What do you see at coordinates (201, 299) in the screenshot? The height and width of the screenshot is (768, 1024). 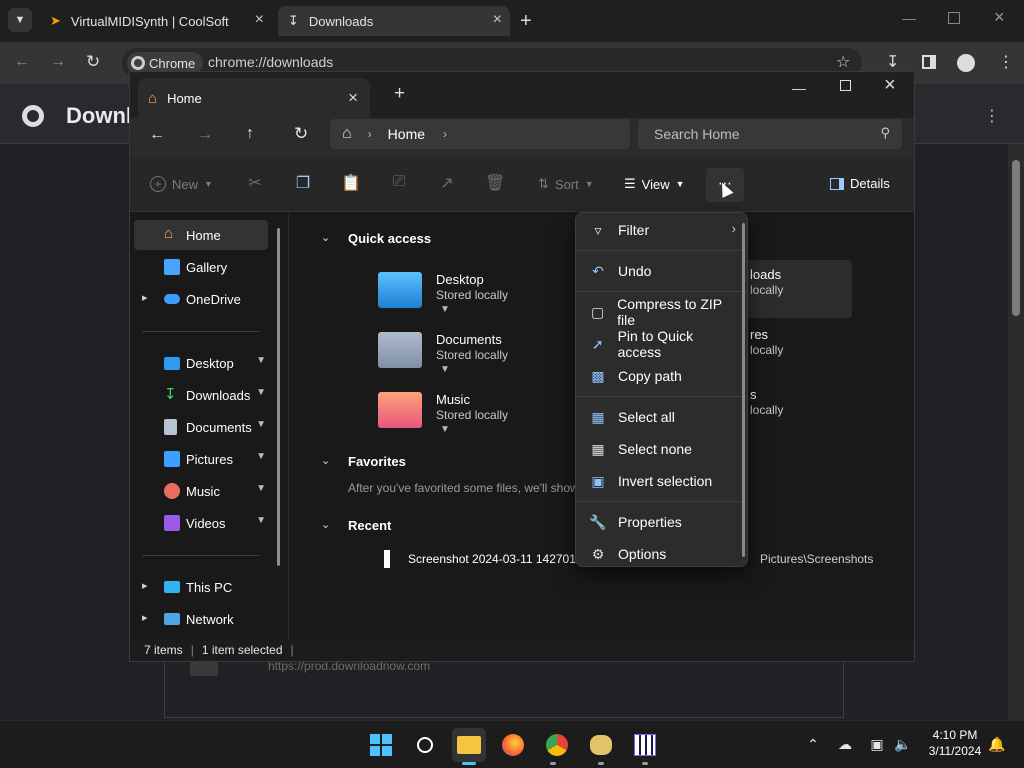 I see `nav-item-onedrive: ▸ OneDrive` at bounding box center [201, 299].